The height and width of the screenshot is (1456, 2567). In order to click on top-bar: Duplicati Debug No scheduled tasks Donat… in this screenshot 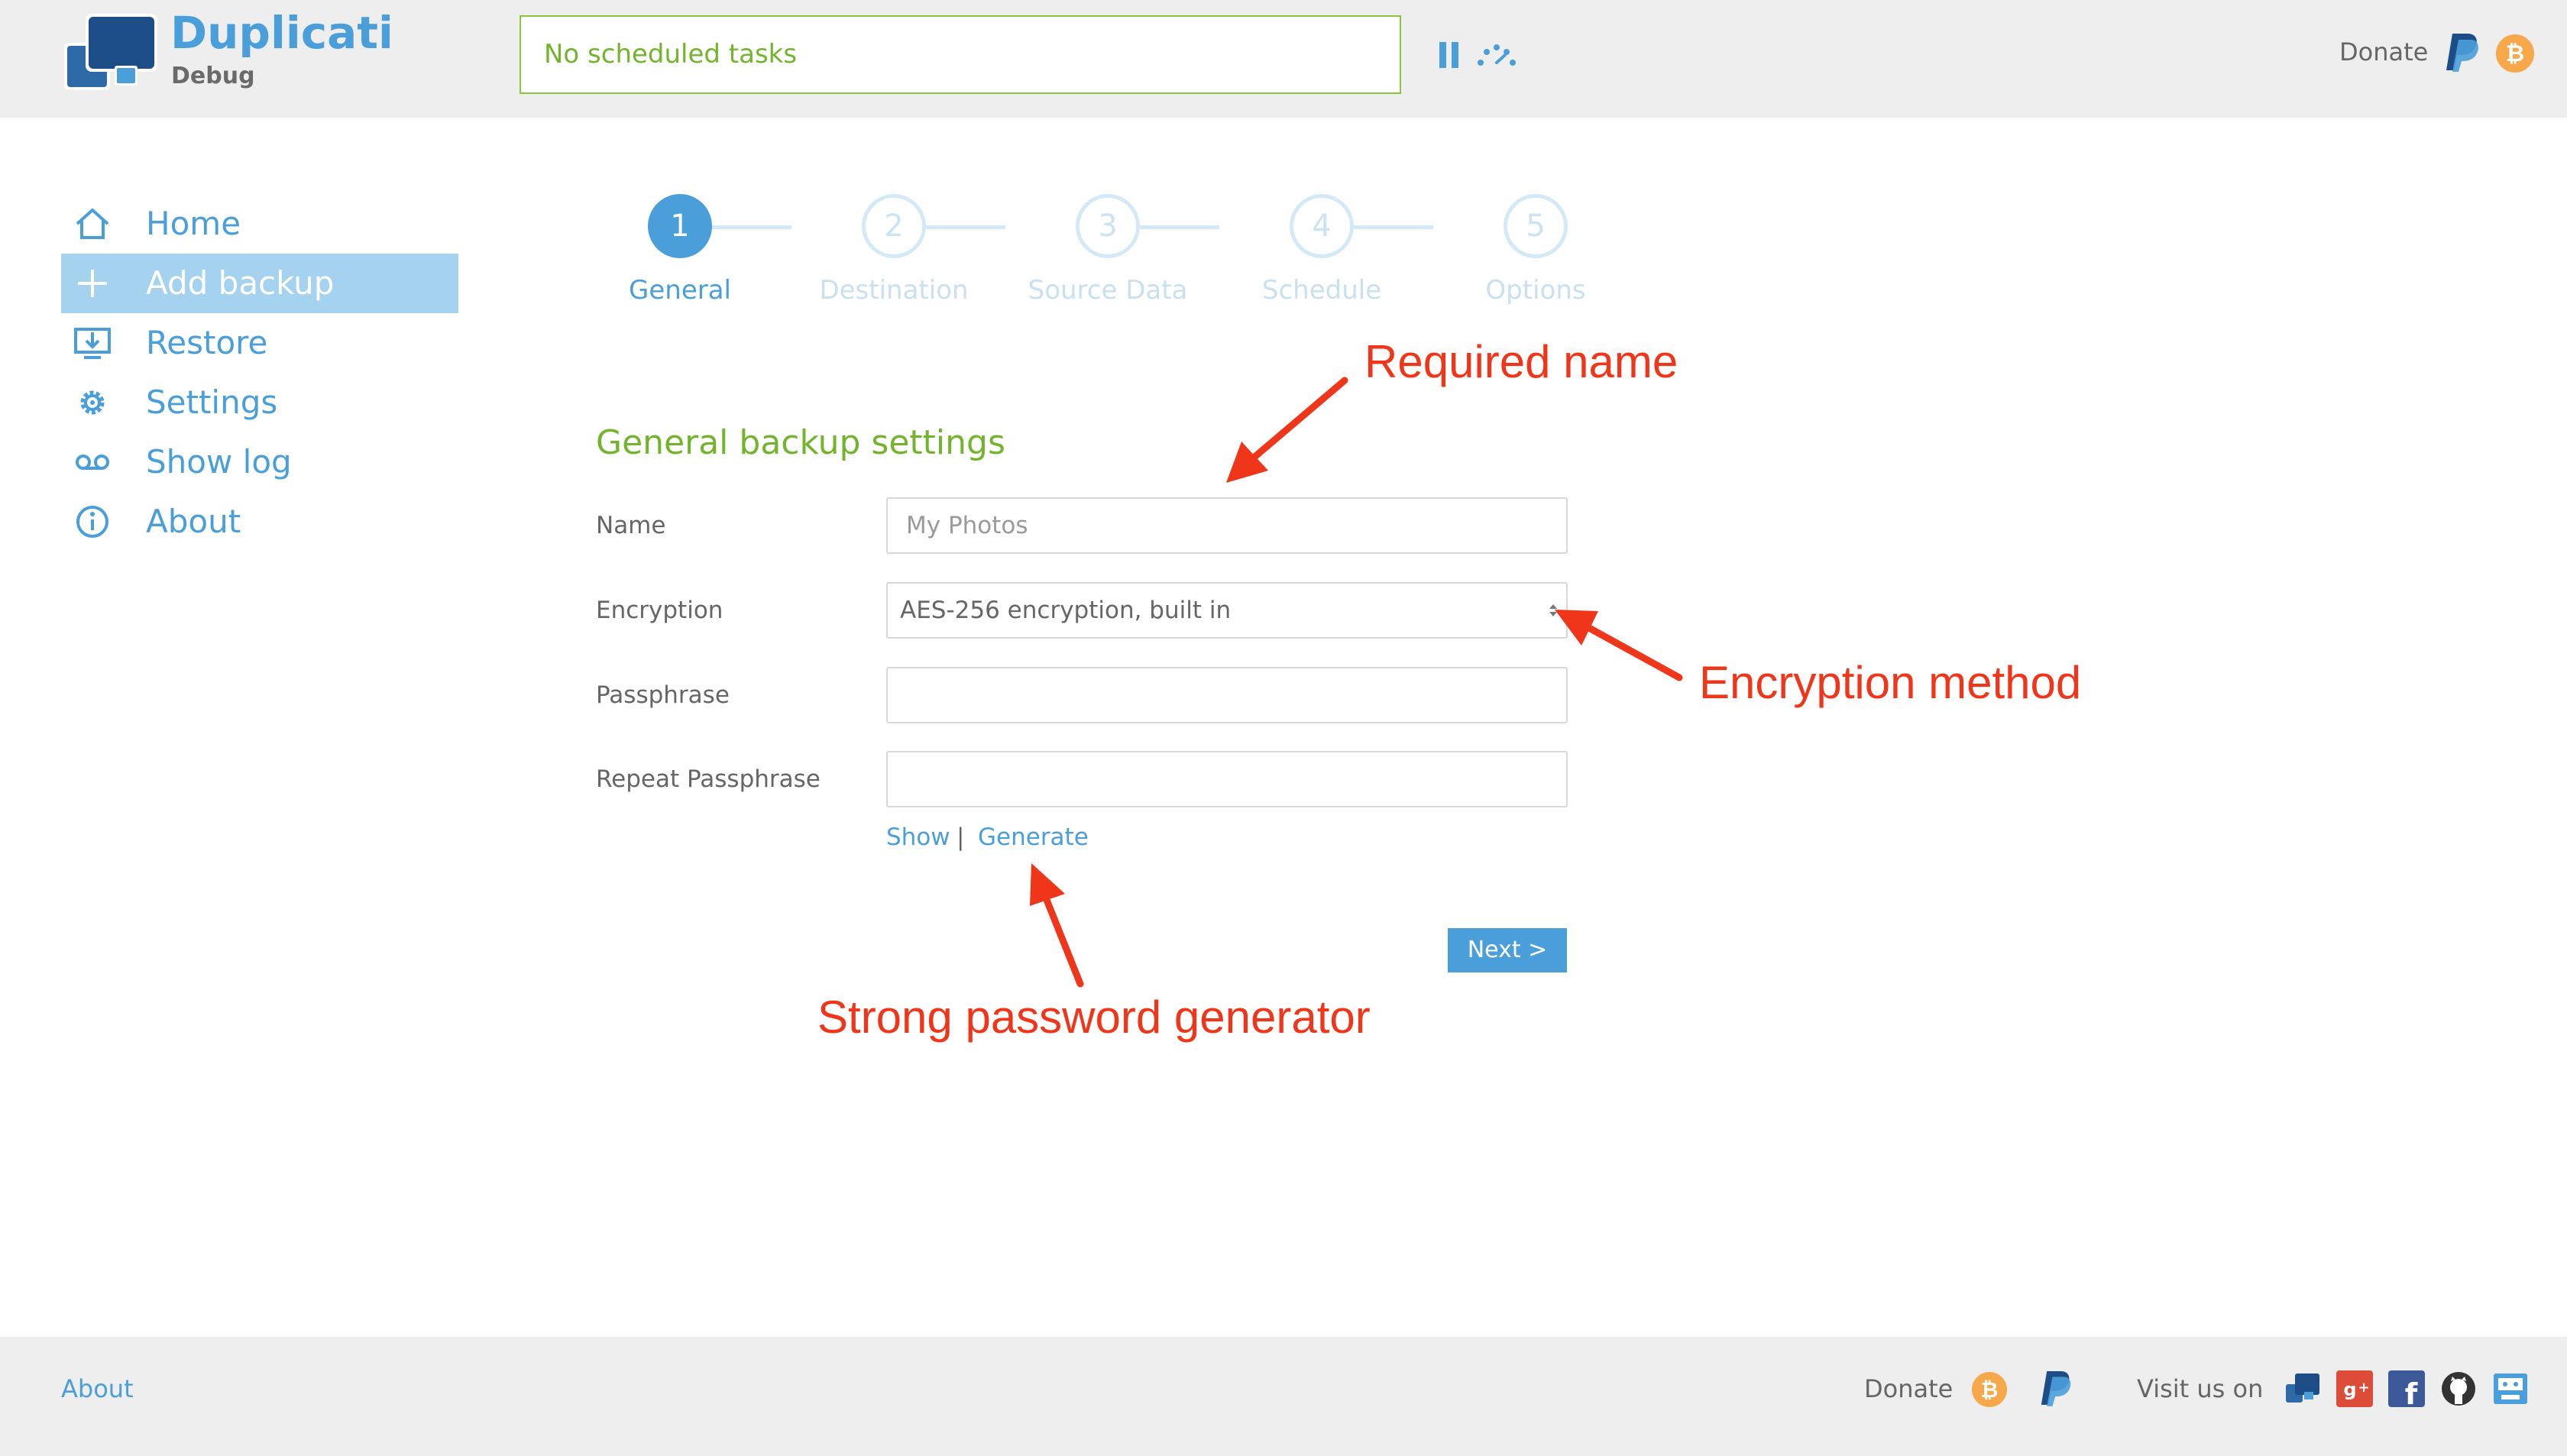, I will do `click(1283, 59)`.